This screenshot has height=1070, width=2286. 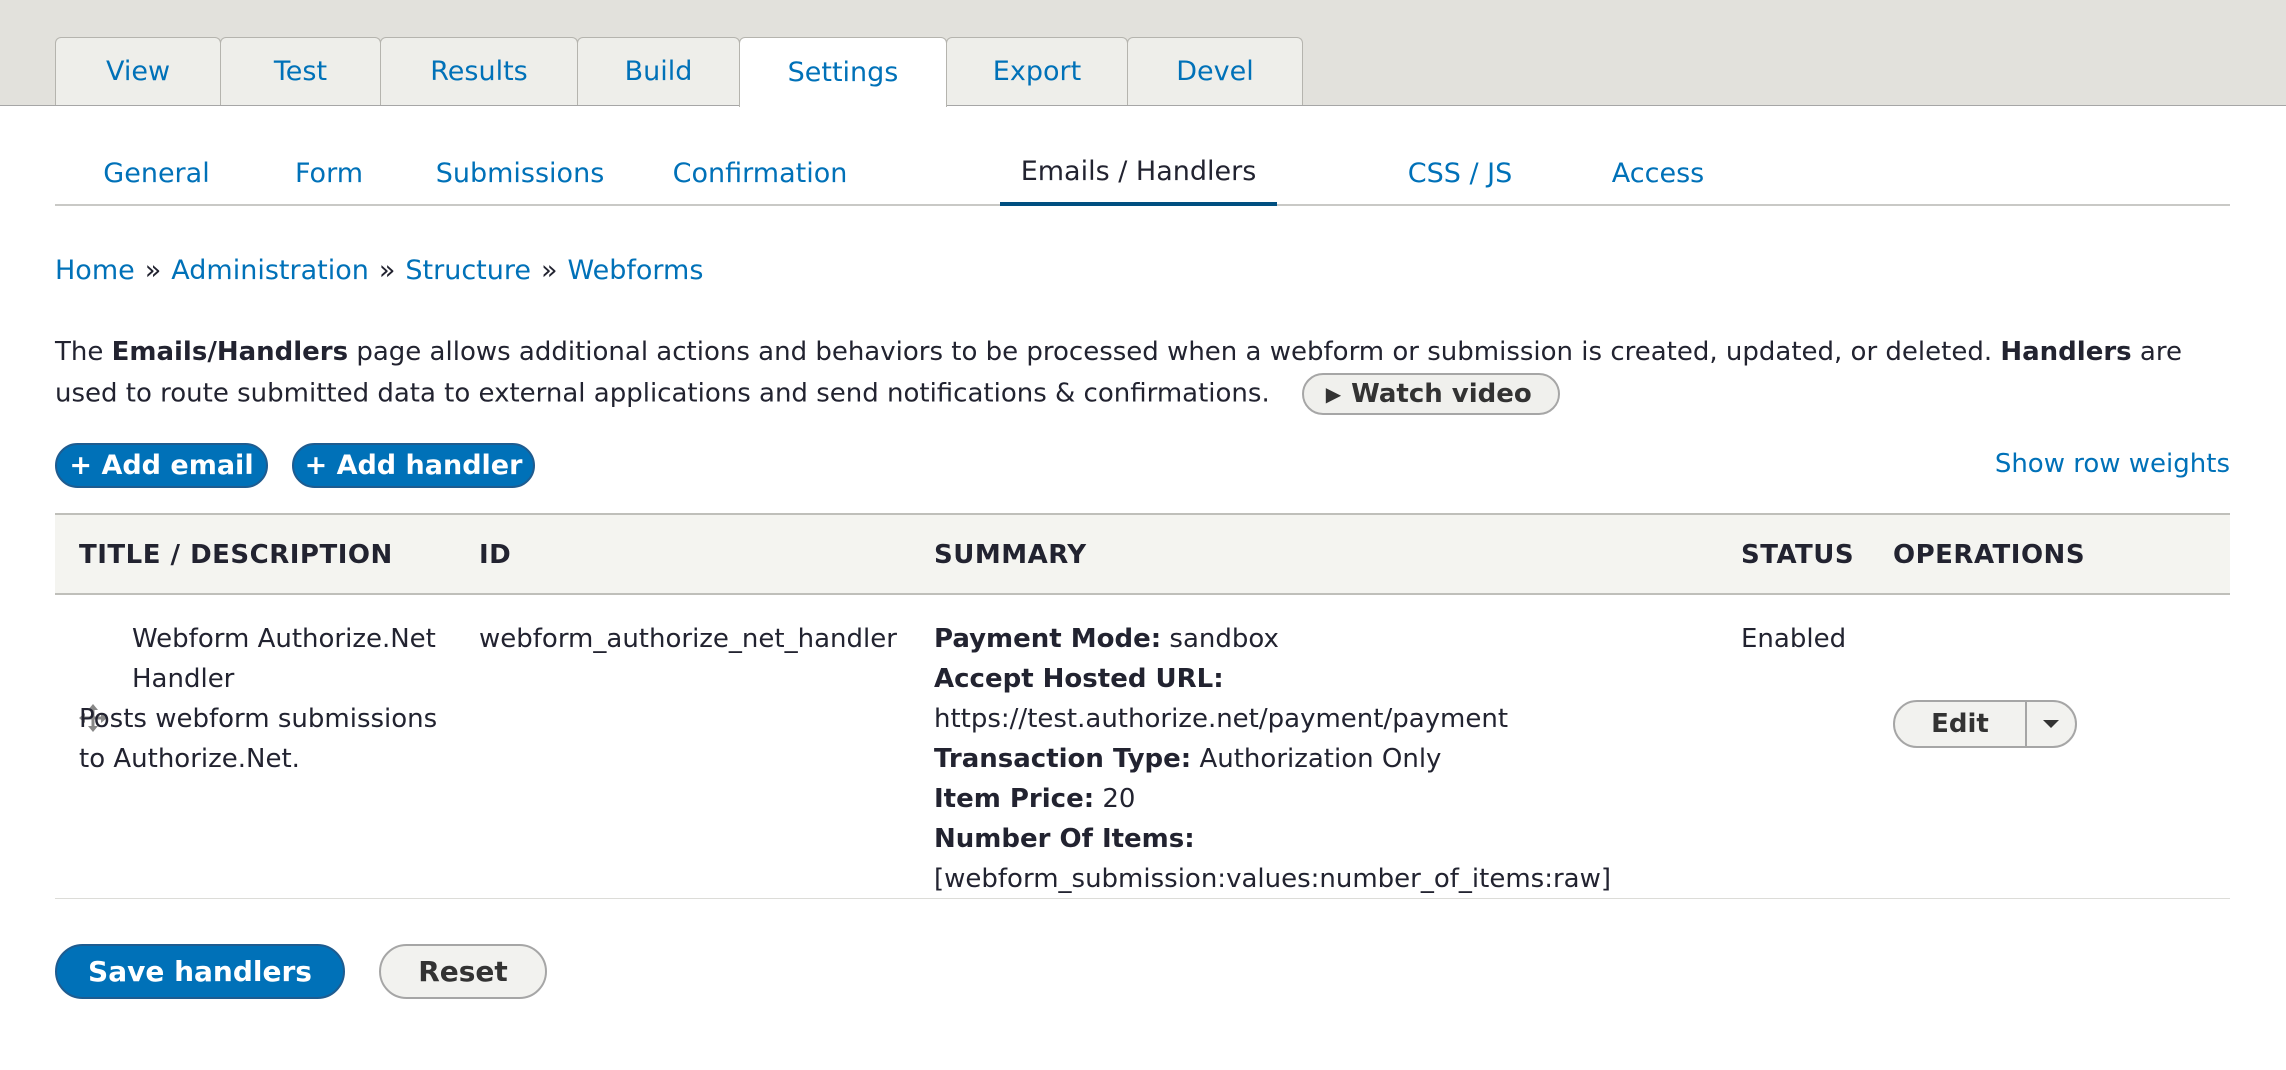 I want to click on subtab-emails-handlers: Emails / Handlers, so click(x=1138, y=173).